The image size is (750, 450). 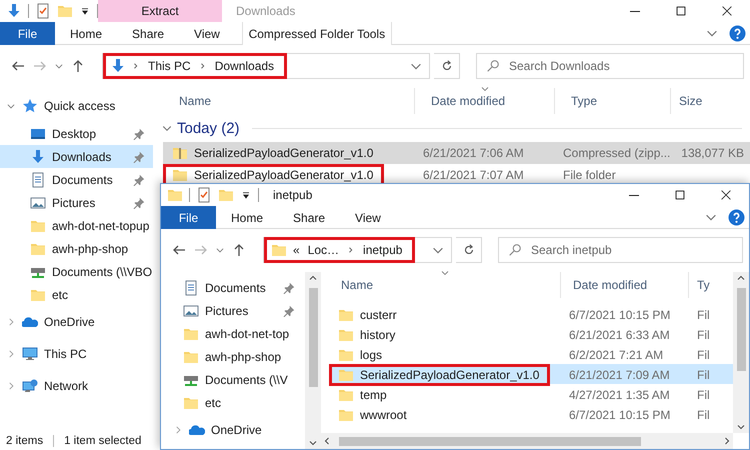 I want to click on breadcrumb-item: Downloads, so click(x=244, y=66).